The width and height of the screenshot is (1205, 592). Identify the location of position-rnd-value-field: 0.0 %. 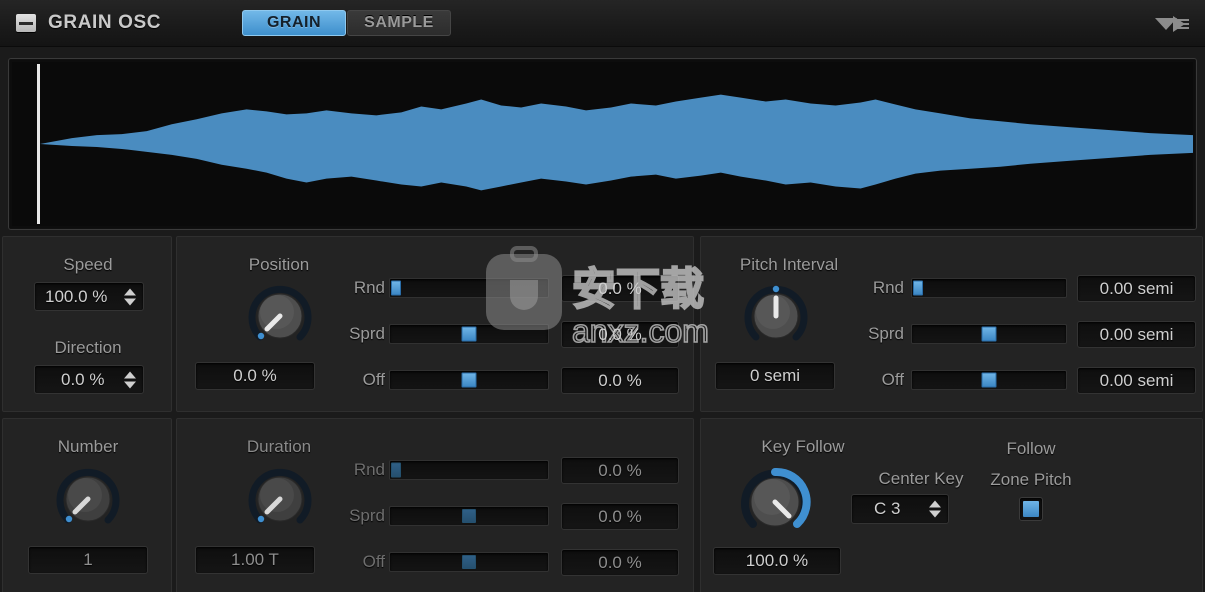
(620, 288).